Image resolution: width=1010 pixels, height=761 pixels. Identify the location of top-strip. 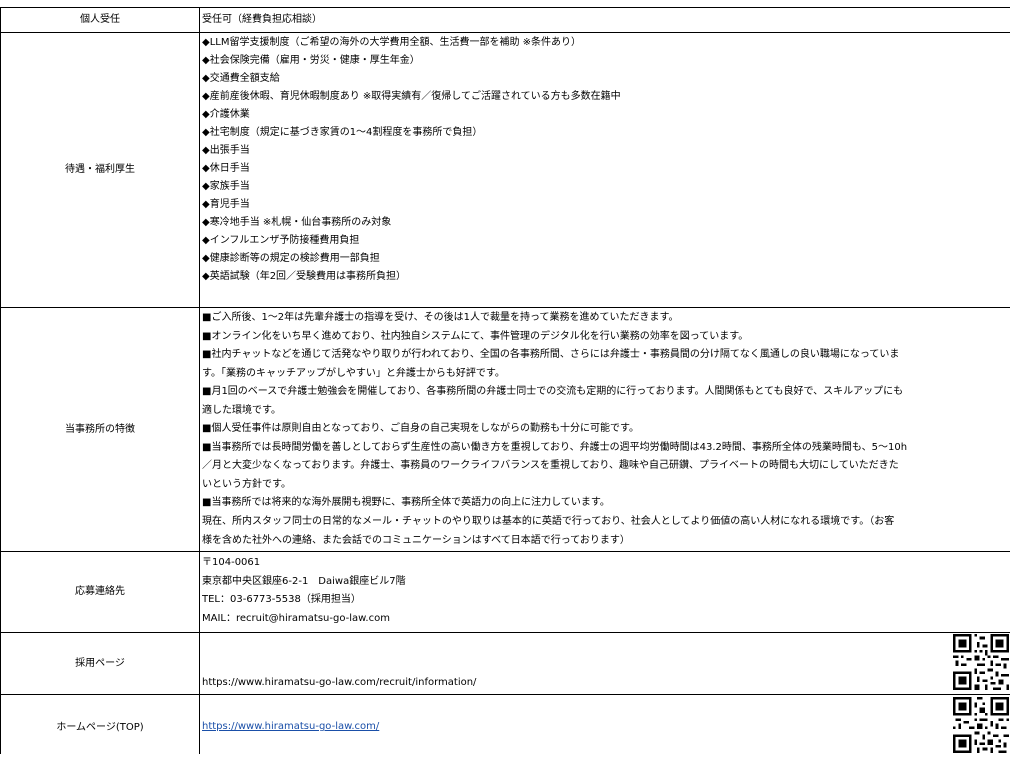
(505, 4).